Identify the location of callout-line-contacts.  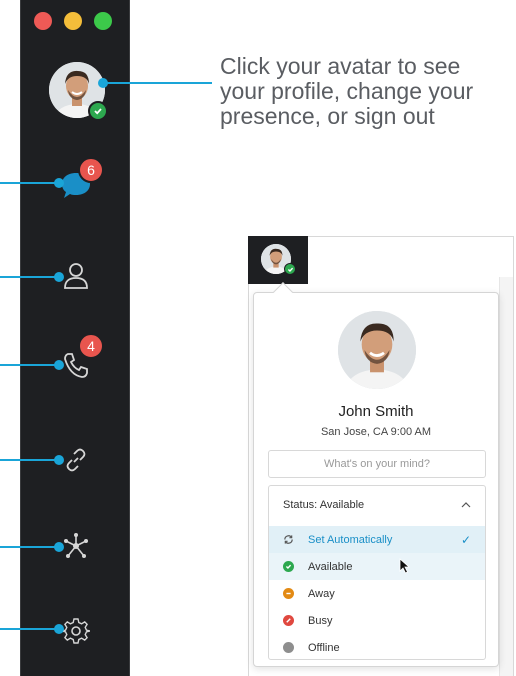
(29, 277).